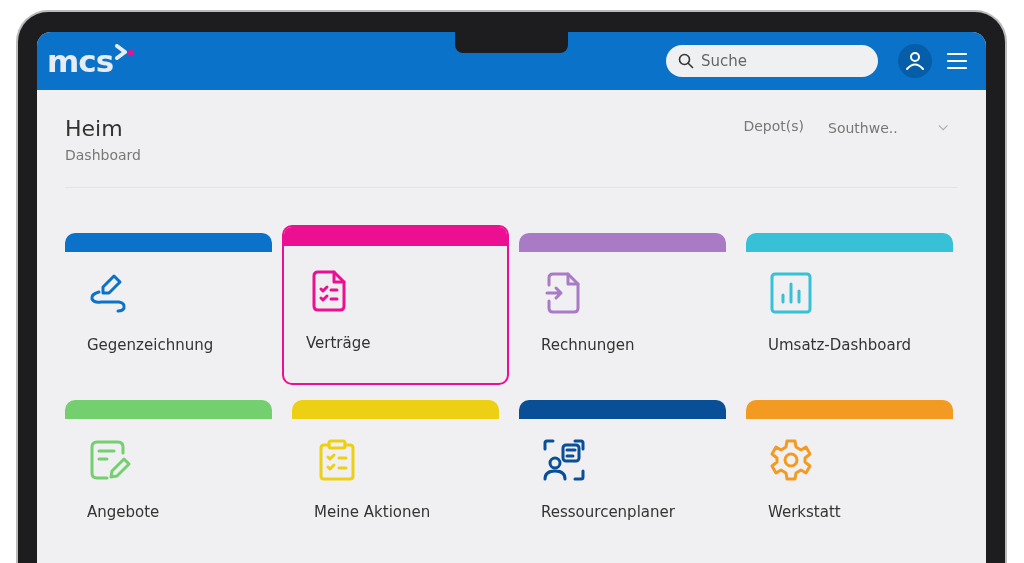  Describe the element at coordinates (151, 345) in the screenshot. I see `tile-label: Gegenzeichnung` at that location.